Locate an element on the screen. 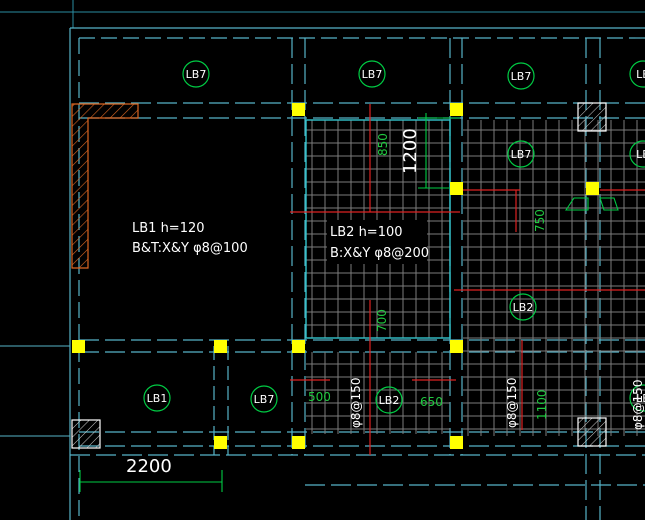 This screenshot has height=520, width=645. slab-tag-label: LB1 is located at coordinates (157, 398).